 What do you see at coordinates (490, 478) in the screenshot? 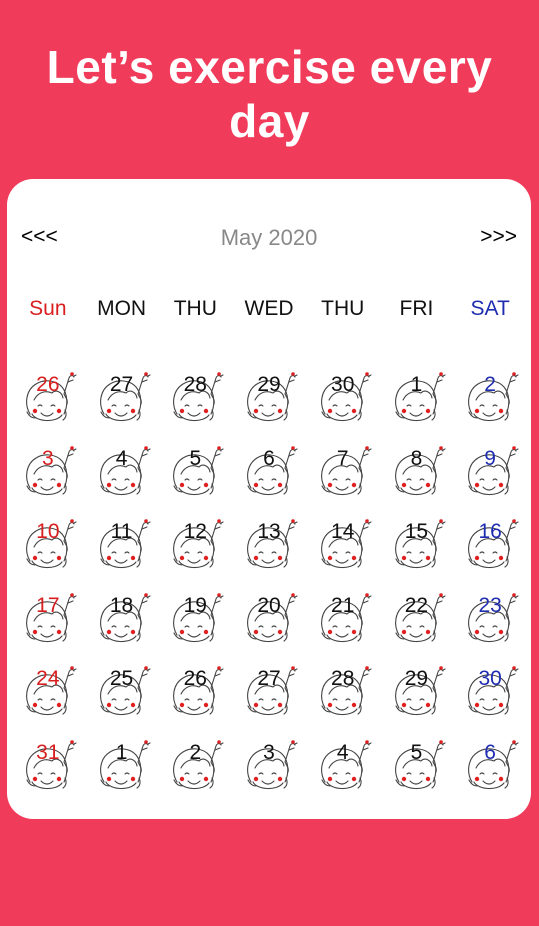
I see `day-cell: 9` at bounding box center [490, 478].